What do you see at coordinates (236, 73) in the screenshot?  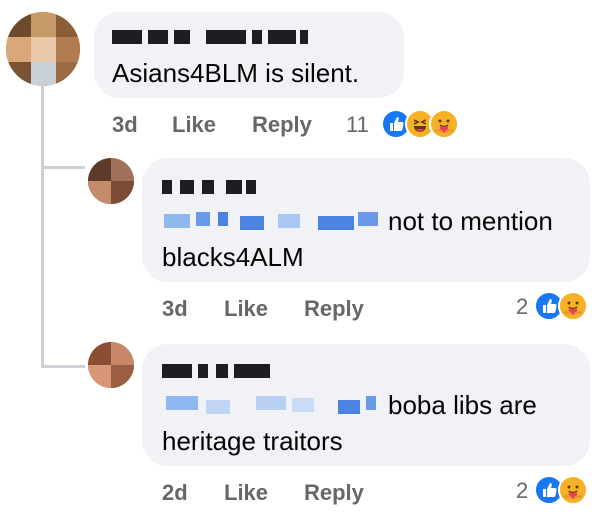 I see `comment-text: Asians4BLM is silent.` at bounding box center [236, 73].